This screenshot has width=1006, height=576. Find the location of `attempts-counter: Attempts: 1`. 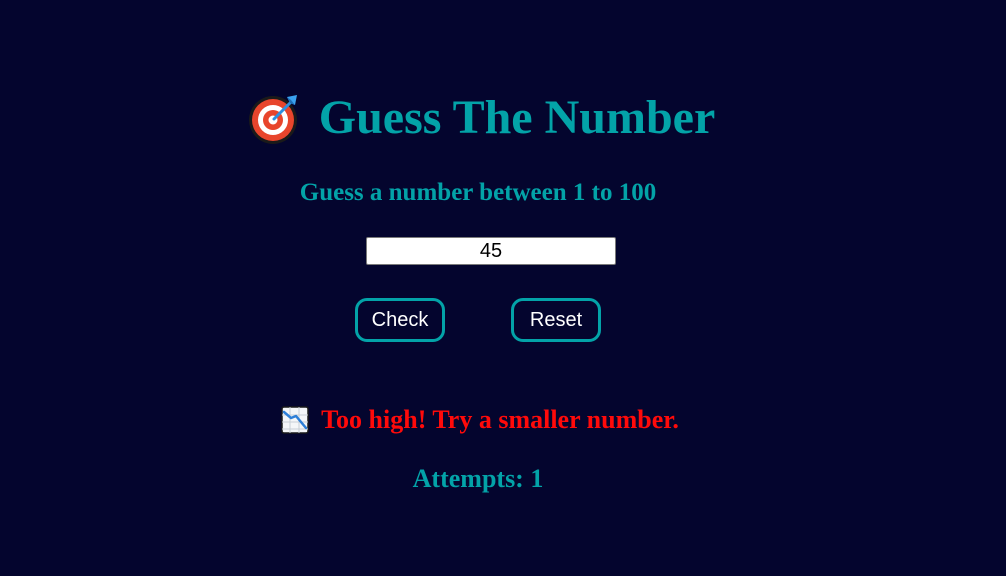

attempts-counter: Attempts: 1 is located at coordinates (478, 478).